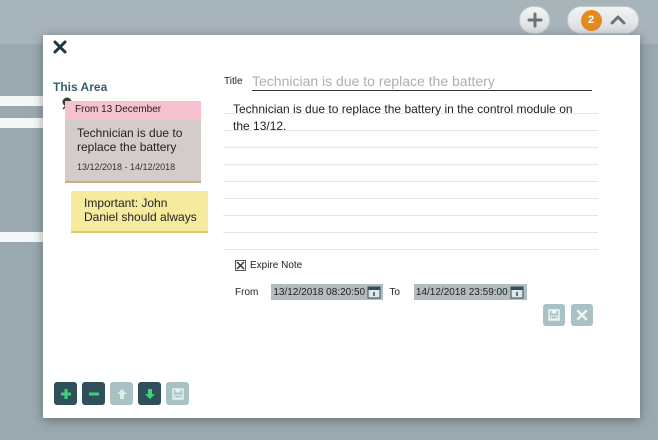  I want to click on expire-note-row: Expire Note, so click(268, 265).